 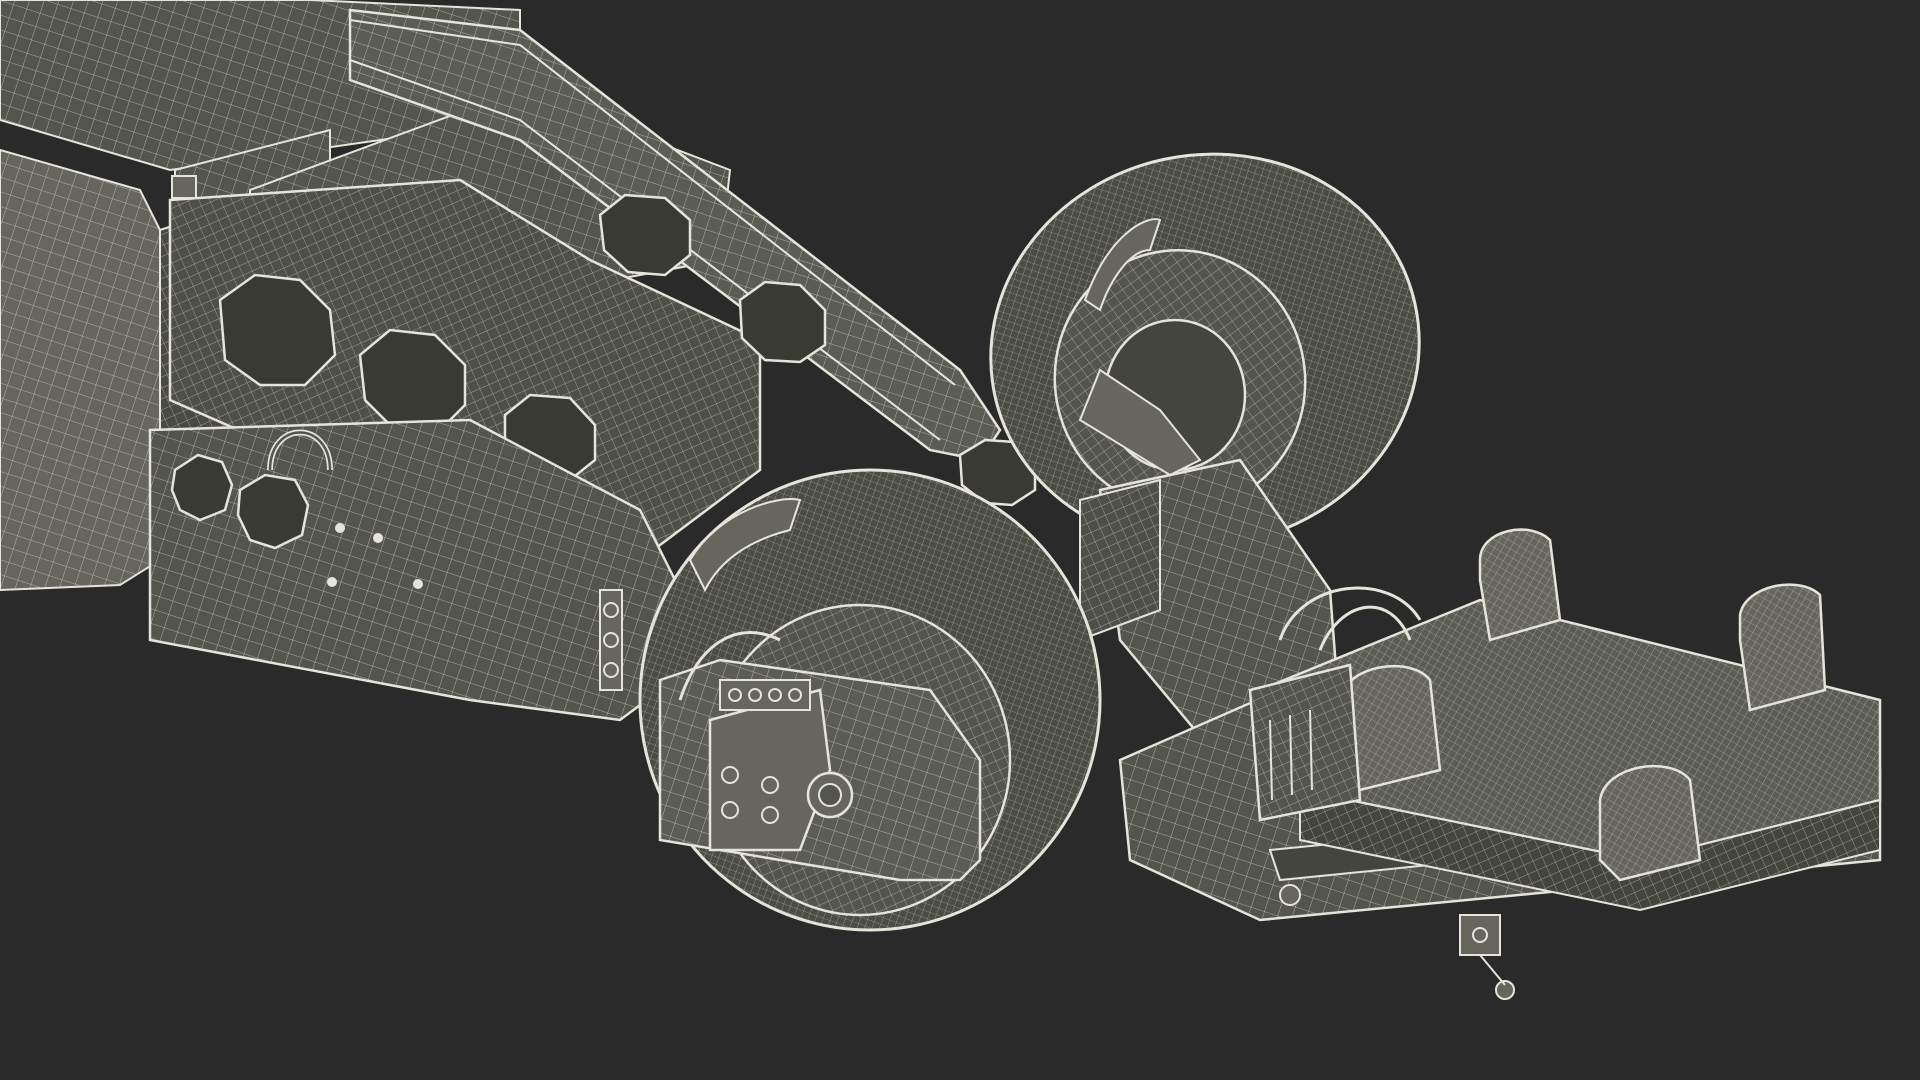 What do you see at coordinates (765, 695) in the screenshot?
I see `hydraulic-fittings` at bounding box center [765, 695].